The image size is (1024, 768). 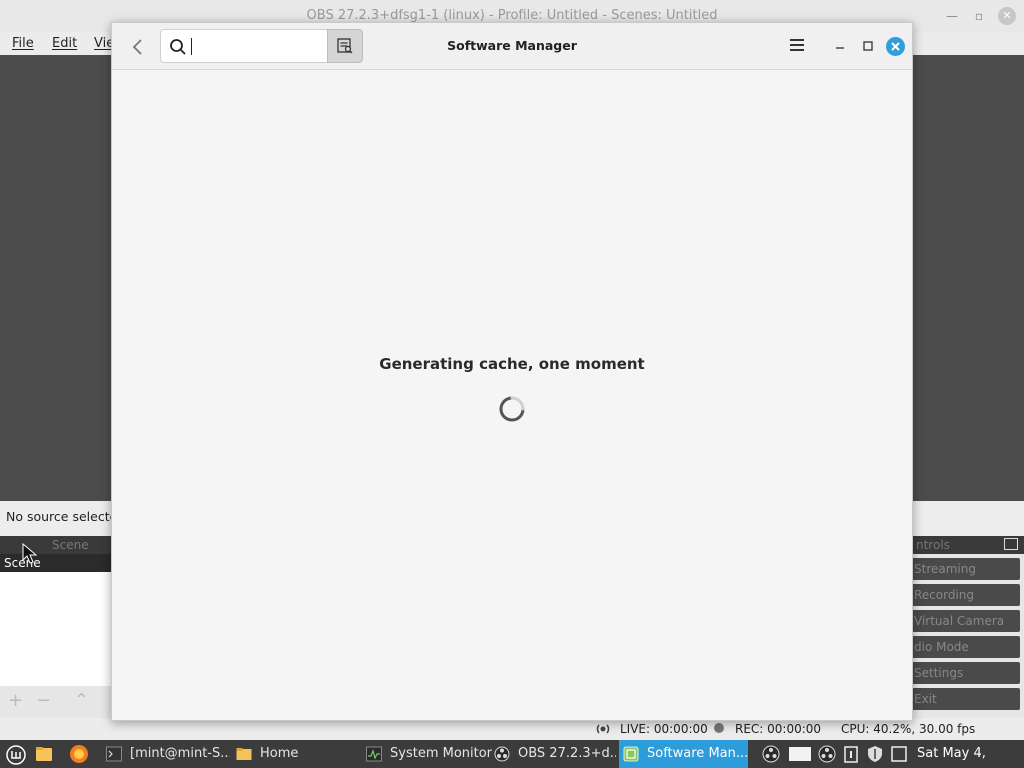 I want to click on close-icon, so click(x=895, y=46).